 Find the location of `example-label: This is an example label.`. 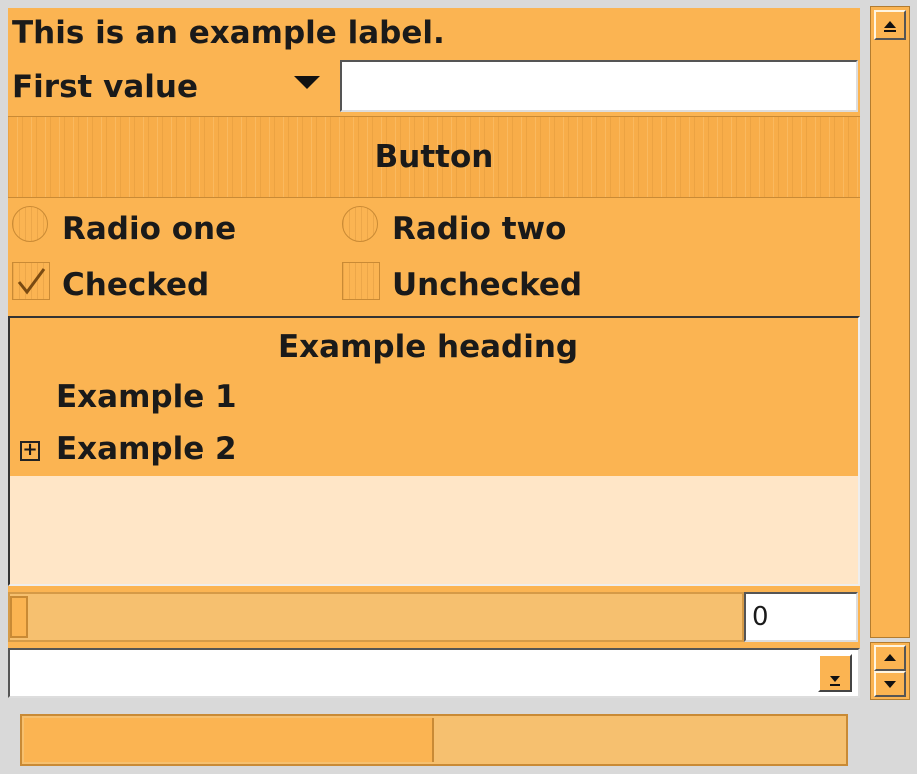

example-label: This is an example label. is located at coordinates (228, 33).